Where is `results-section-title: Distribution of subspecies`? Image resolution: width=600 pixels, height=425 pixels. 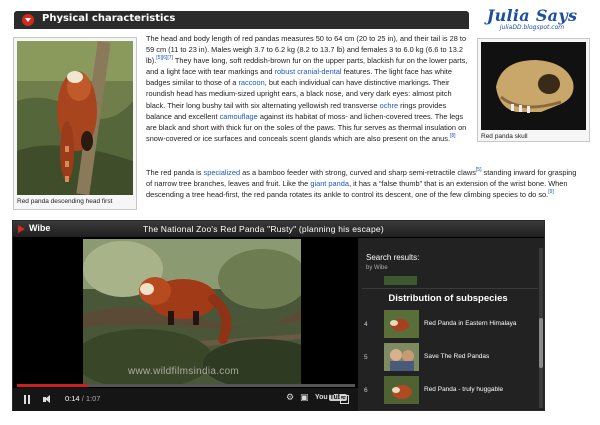 results-section-title: Distribution of subspecies is located at coordinates (448, 298).